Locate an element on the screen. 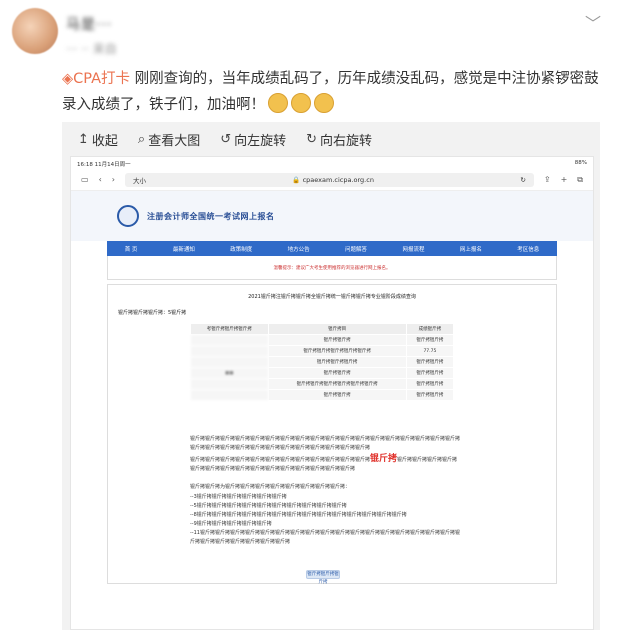 This screenshot has height=630, width=617. cicpa-logo is located at coordinates (128, 216).